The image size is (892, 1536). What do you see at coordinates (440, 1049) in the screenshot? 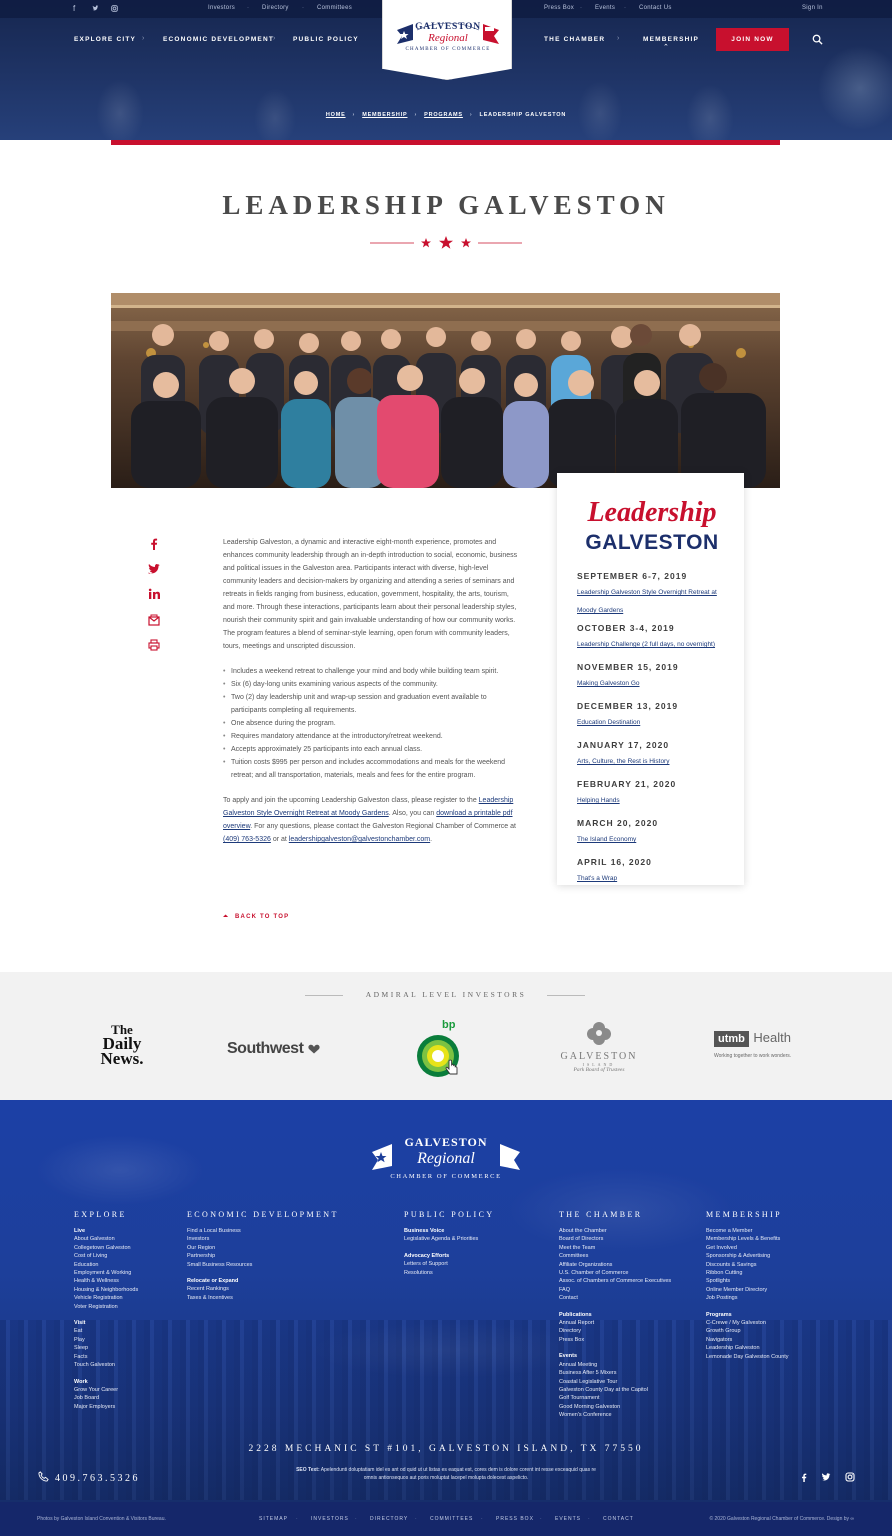
I see `sponsor-bp-logo: bp` at bounding box center [440, 1049].